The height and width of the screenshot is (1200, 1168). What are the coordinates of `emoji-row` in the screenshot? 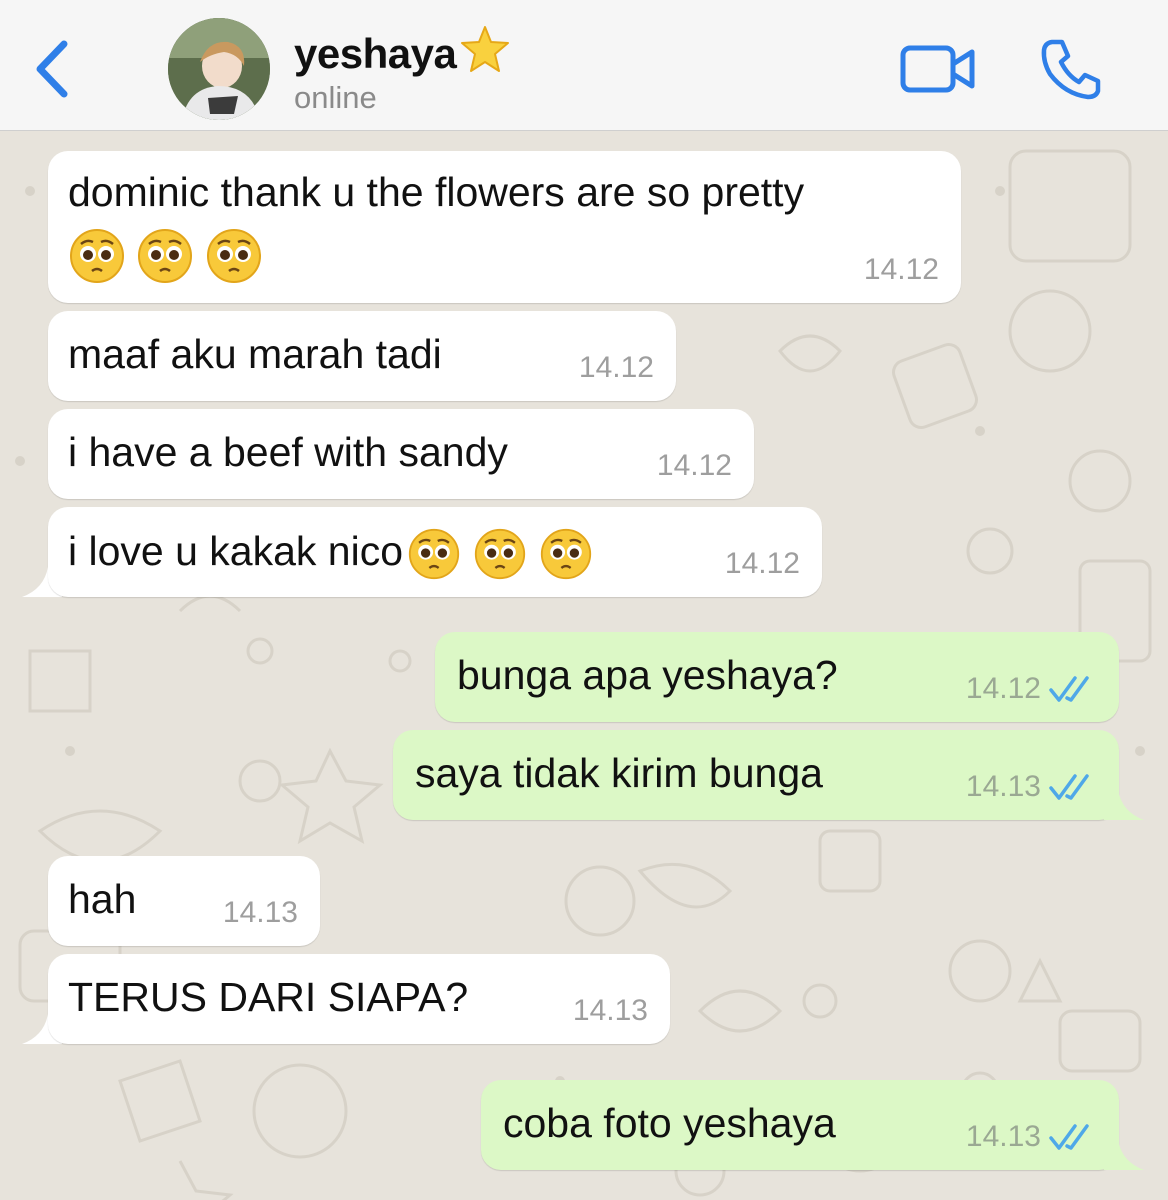 It's located at (165, 257).